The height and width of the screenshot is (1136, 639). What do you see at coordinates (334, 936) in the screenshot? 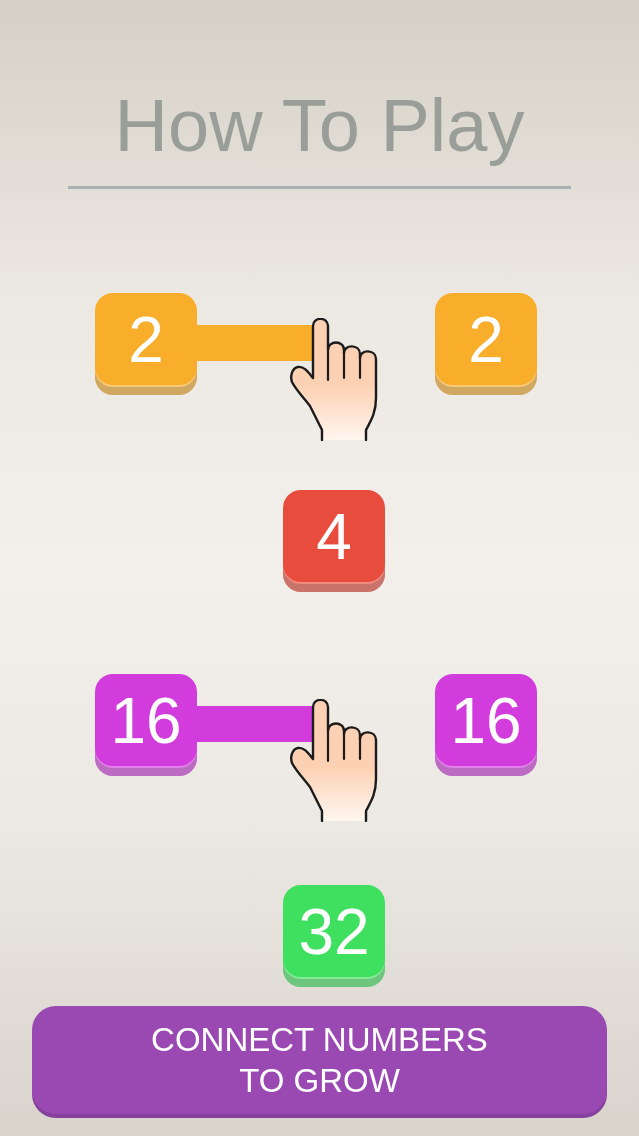
I see `number-tile: 32` at bounding box center [334, 936].